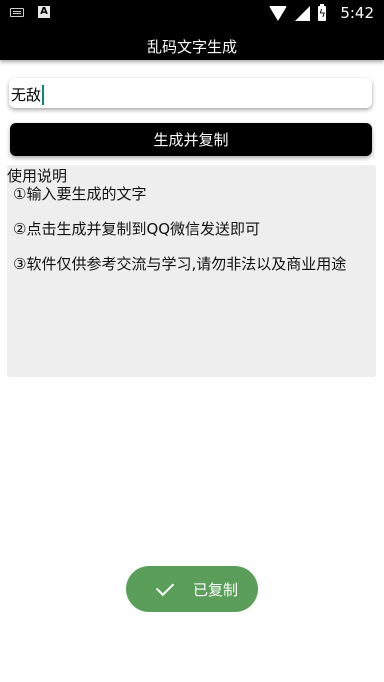 The width and height of the screenshot is (384, 682). What do you see at coordinates (216, 589) in the screenshot?
I see `toast-label: 已复制` at bounding box center [216, 589].